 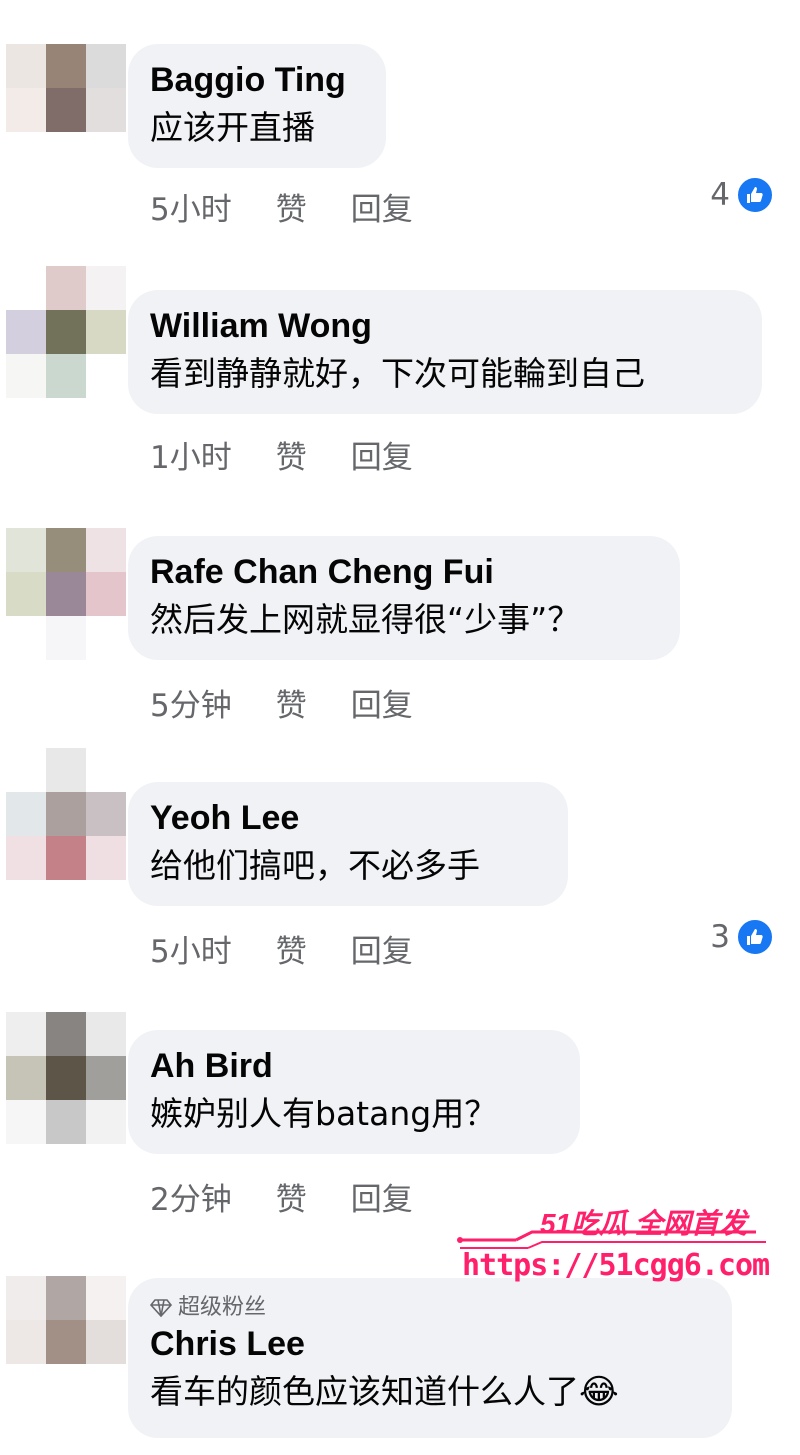 I want to click on comment-bubble: William Wong 看到静静就好，下次可能輪到自己, so click(x=445, y=352).